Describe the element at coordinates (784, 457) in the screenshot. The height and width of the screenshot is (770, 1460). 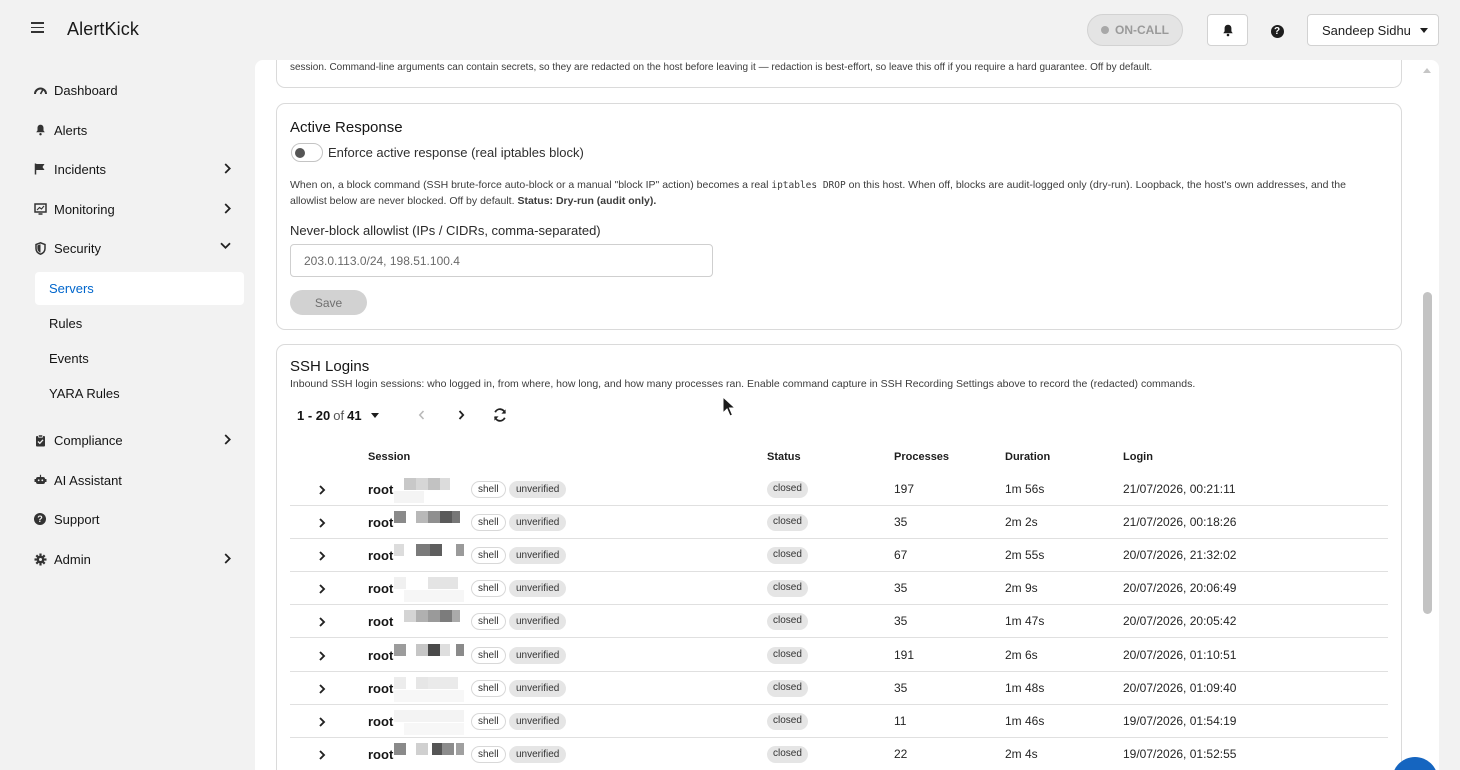
I see `column-header-status: Status` at that location.